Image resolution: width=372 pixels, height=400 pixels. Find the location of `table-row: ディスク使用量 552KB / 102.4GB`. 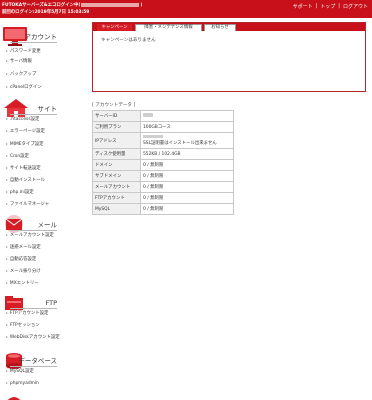

table-row: ディスク使用量 552KB / 102.4GB is located at coordinates (163, 154).